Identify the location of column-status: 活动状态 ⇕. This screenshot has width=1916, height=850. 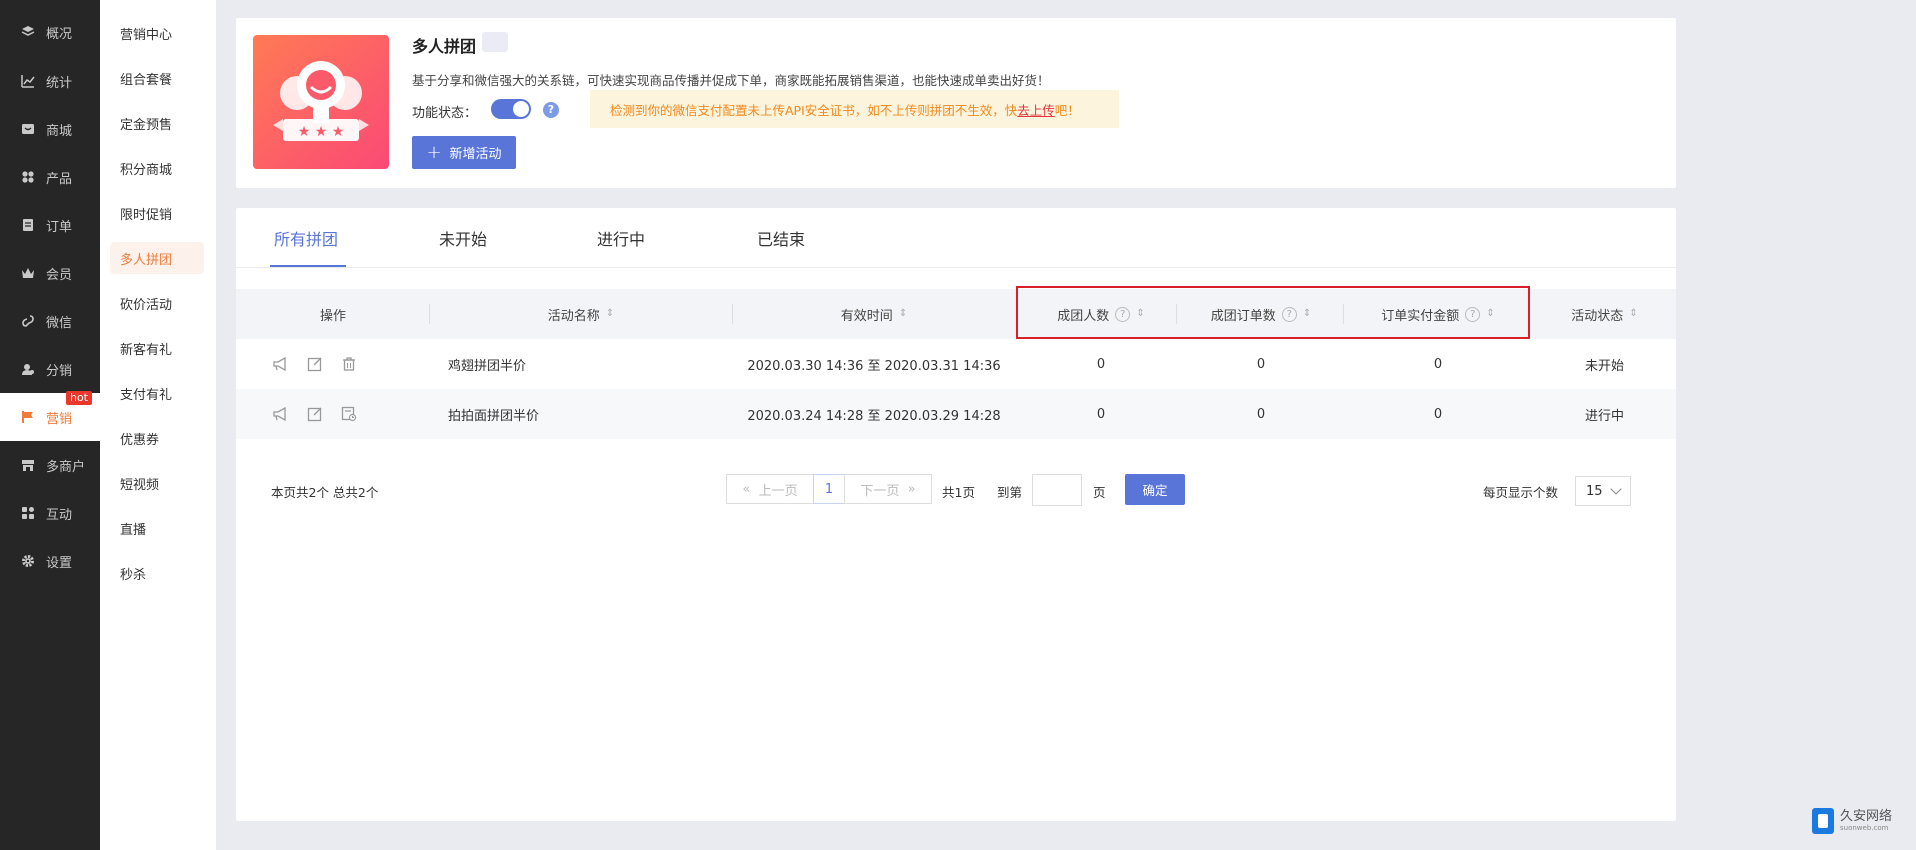
(1604, 314).